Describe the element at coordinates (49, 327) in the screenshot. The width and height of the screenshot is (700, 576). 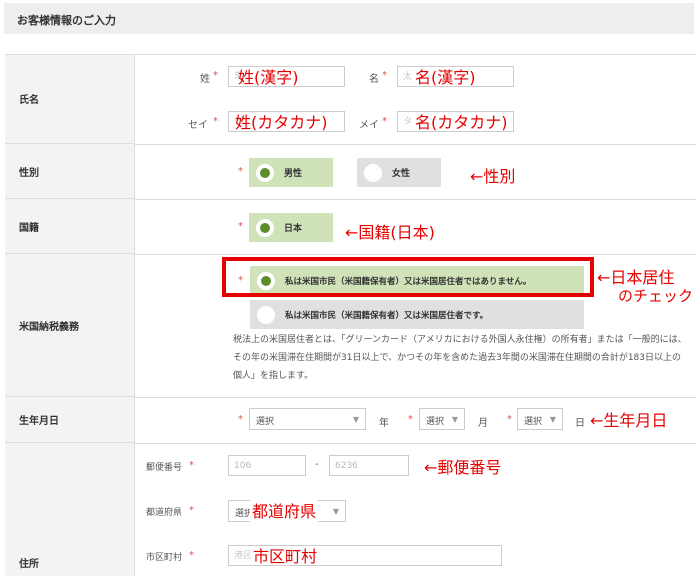
I see `row-label-us-tax-text: 米国納税義務` at that location.